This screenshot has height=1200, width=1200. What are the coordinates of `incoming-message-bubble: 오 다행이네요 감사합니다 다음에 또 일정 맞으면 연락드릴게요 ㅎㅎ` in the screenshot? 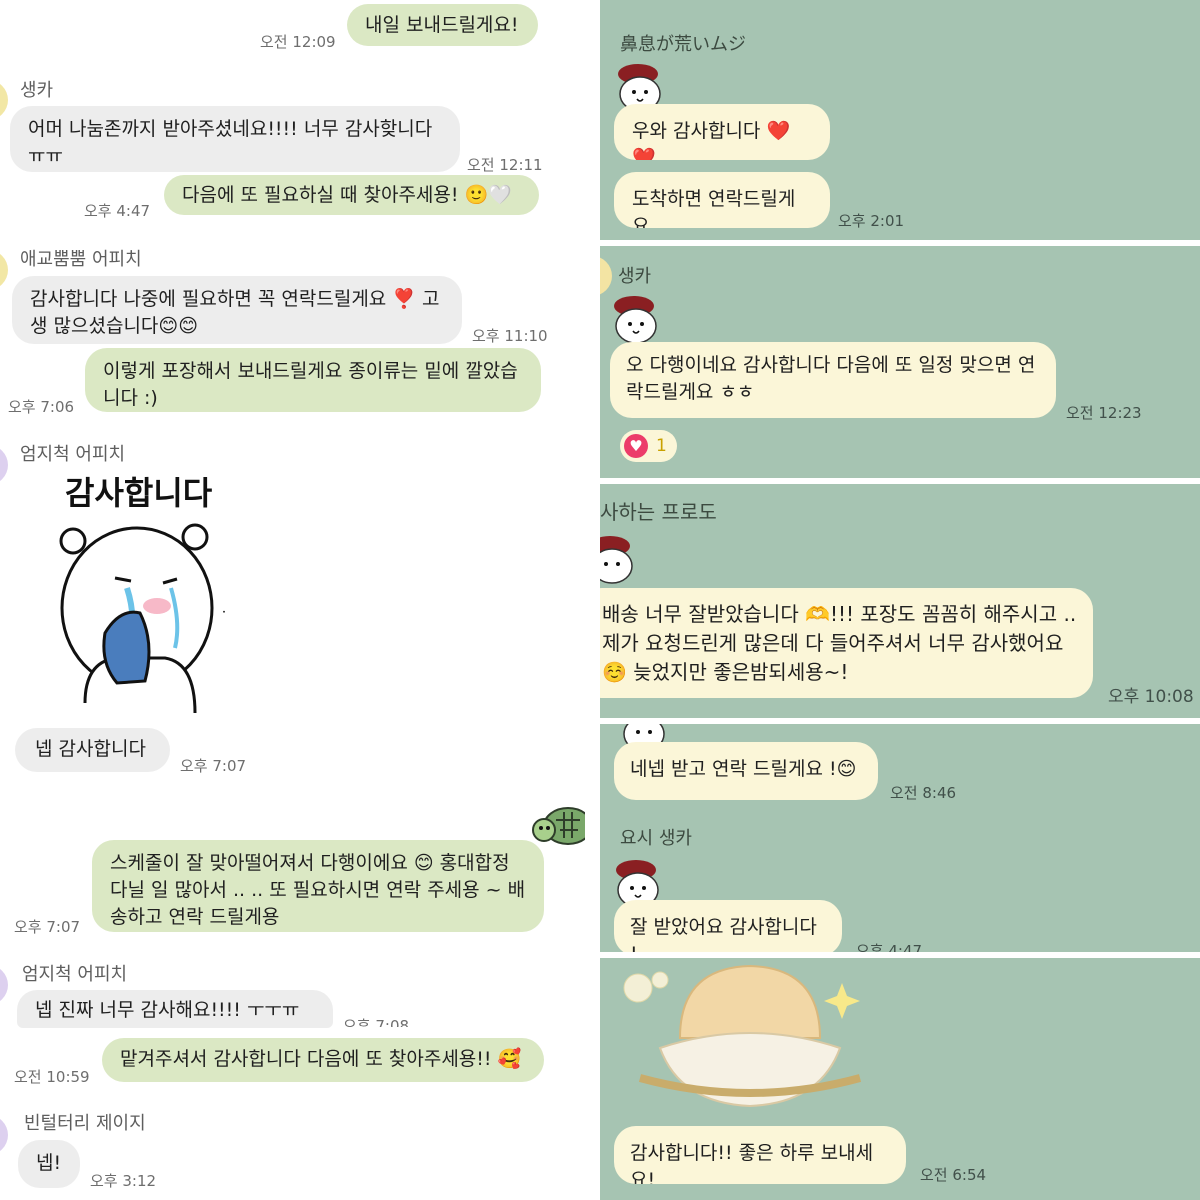 It's located at (833, 380).